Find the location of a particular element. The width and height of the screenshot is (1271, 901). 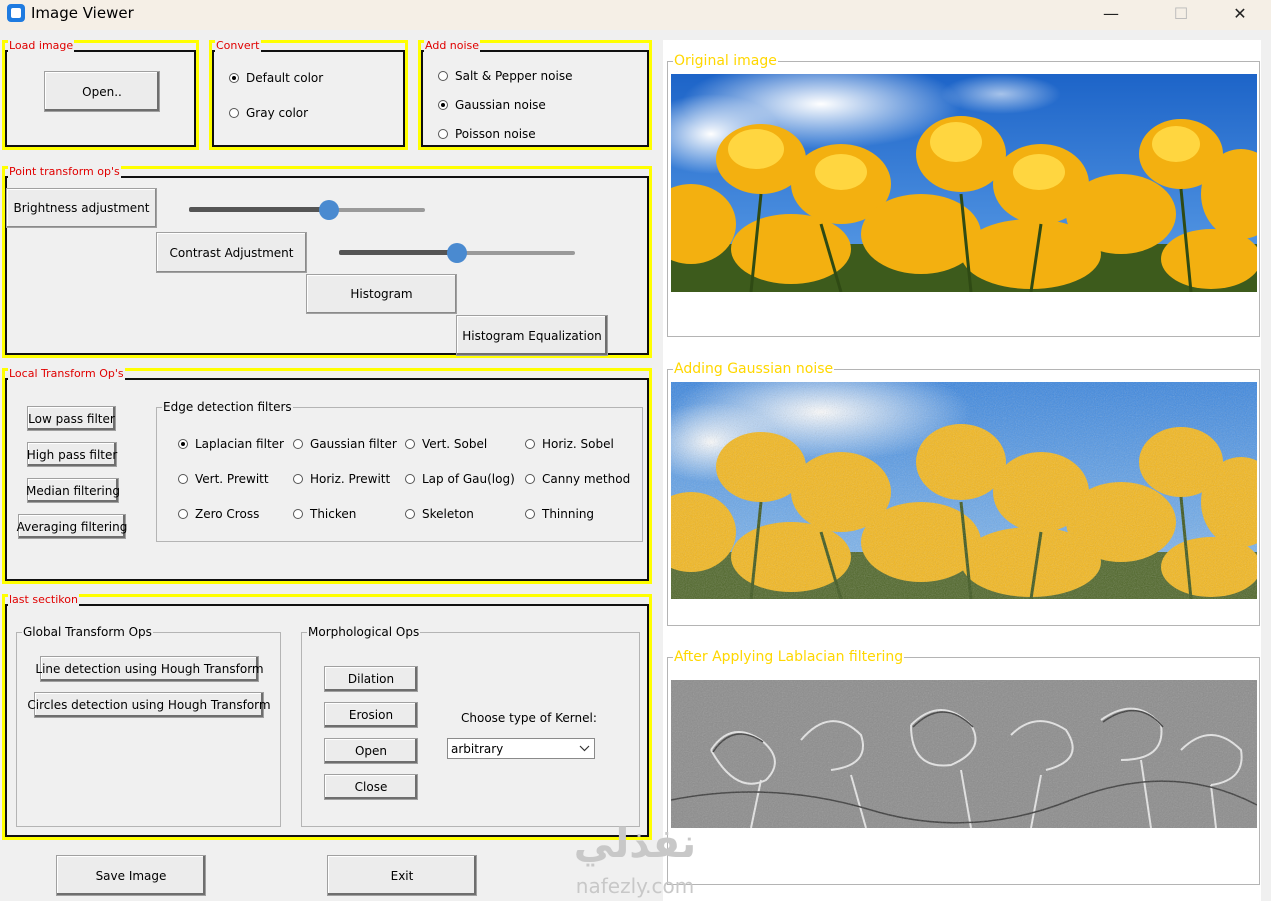

vert-sobel-radio: Vert. Sobel is located at coordinates (446, 444).